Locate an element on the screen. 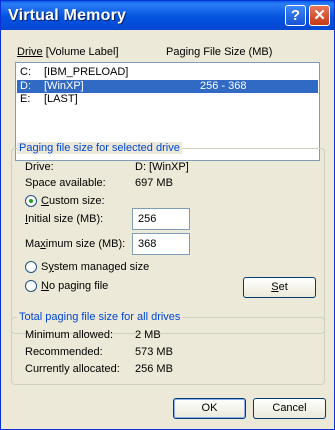 The height and width of the screenshot is (430, 335). drive-row-d: D: [WinXP] 256 - 368 is located at coordinates (167, 86).